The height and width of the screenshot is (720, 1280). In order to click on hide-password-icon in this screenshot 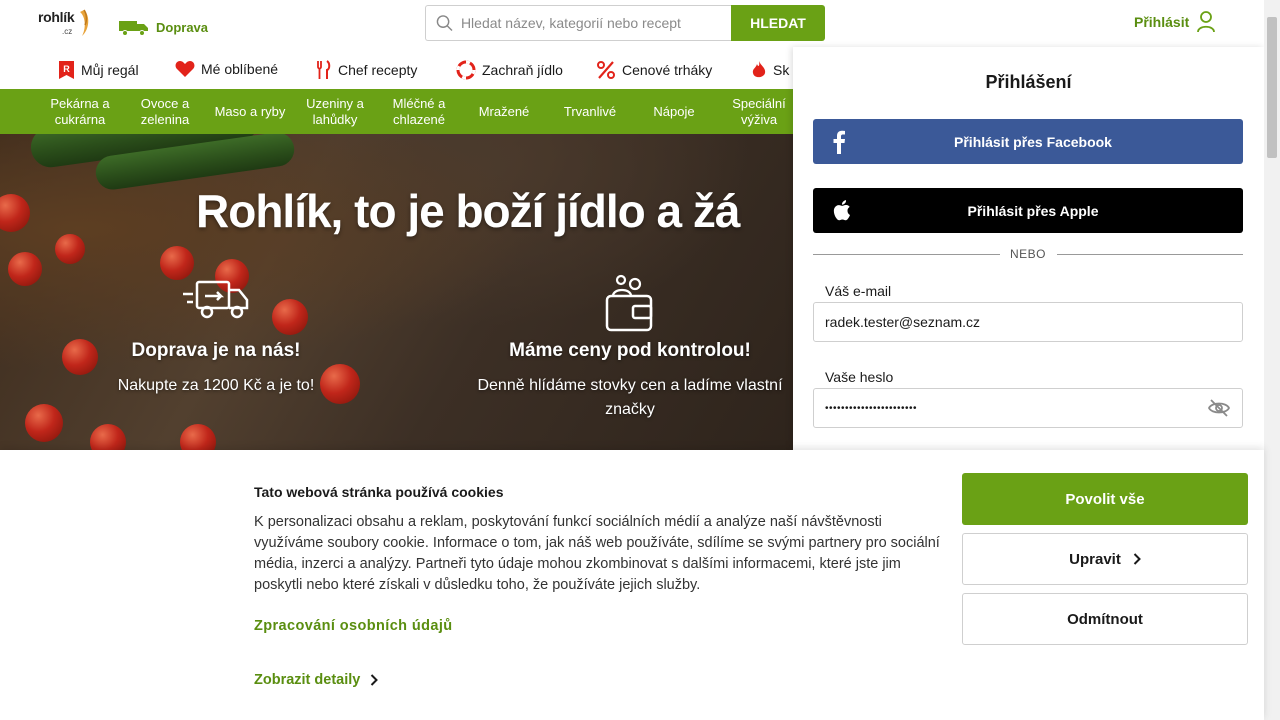, I will do `click(1219, 408)`.